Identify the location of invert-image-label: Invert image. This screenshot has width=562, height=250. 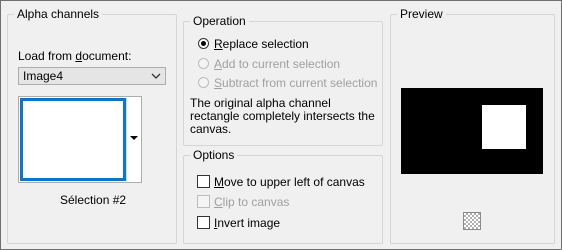
(247, 223).